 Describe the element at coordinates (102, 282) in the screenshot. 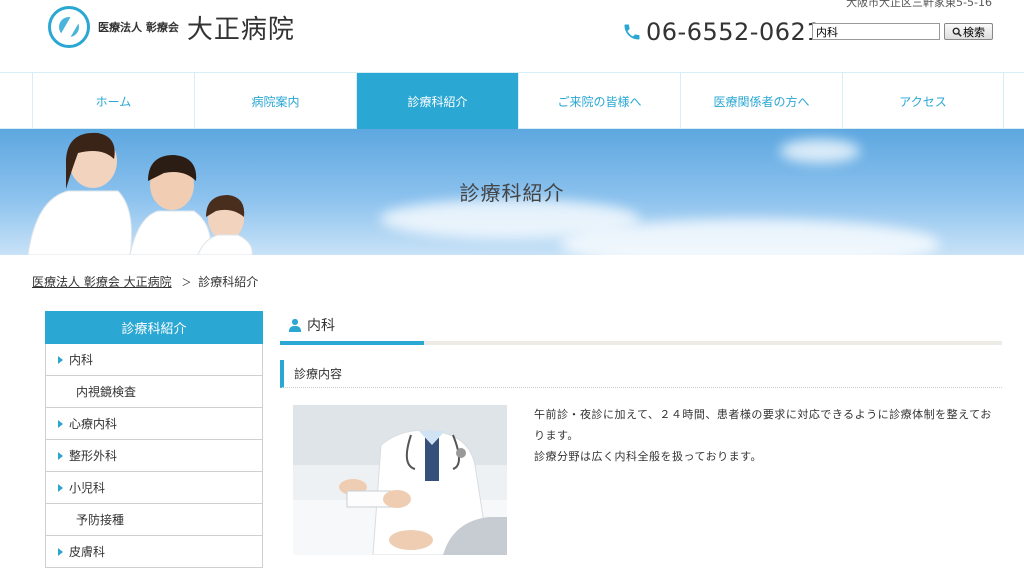

I see `breadcrumb-home-link: 医療法人 彰療会 大正病院` at that location.